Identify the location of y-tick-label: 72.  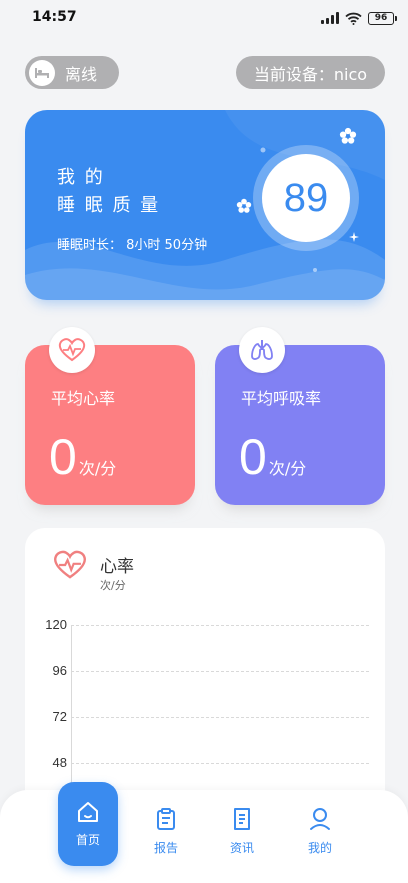
(59, 716).